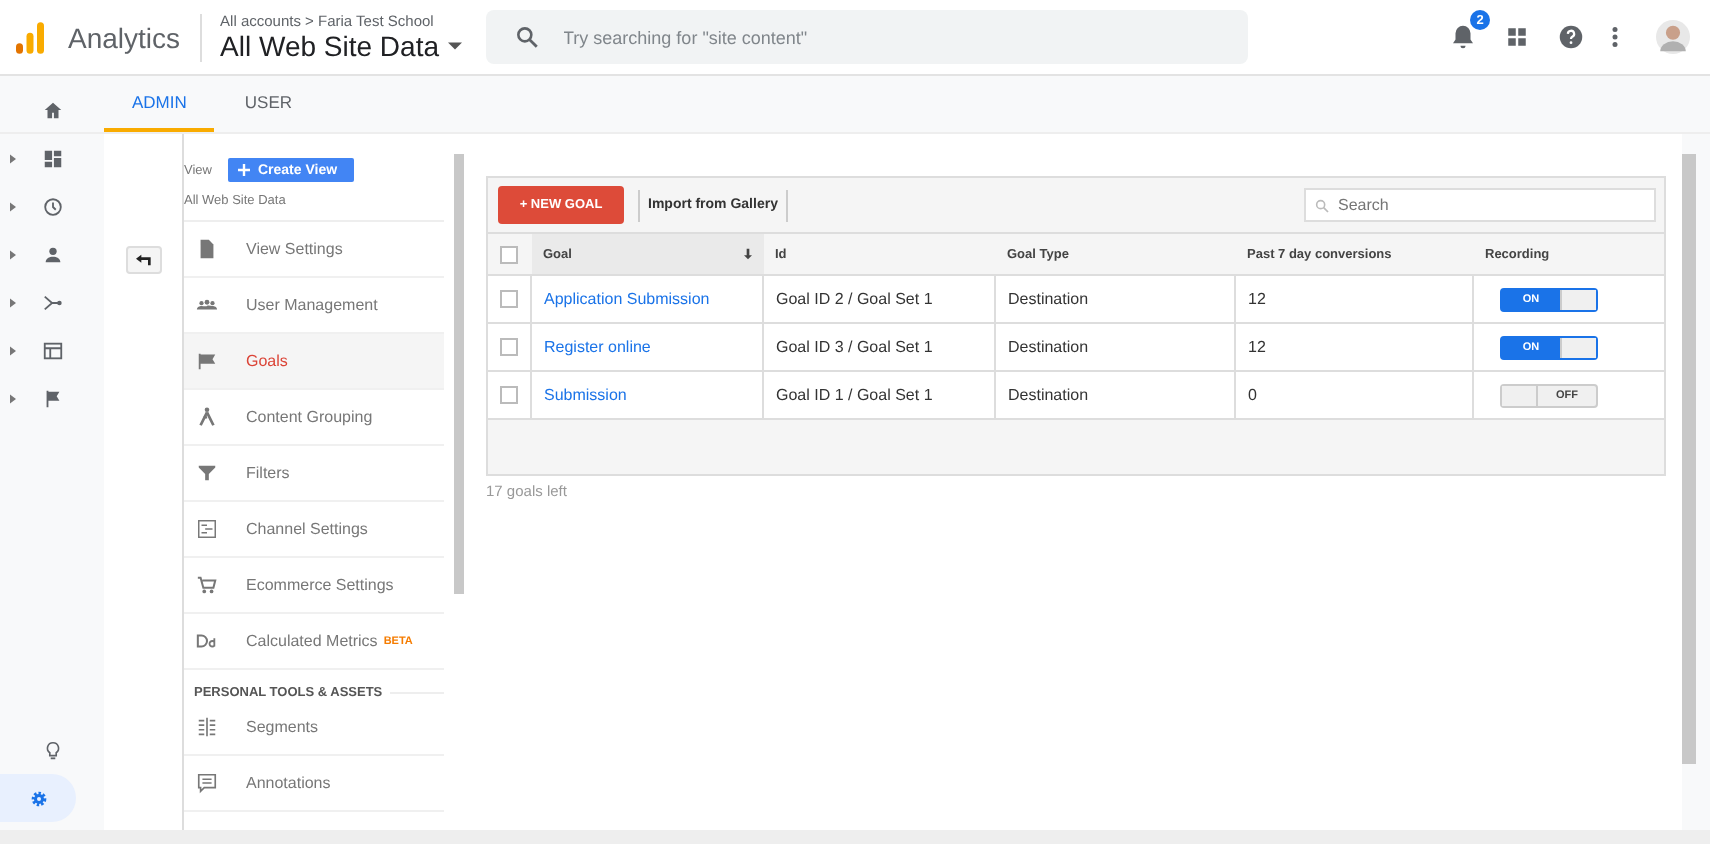 This screenshot has width=1710, height=844. Describe the element at coordinates (52, 302) in the screenshot. I see `branch-icon` at that location.